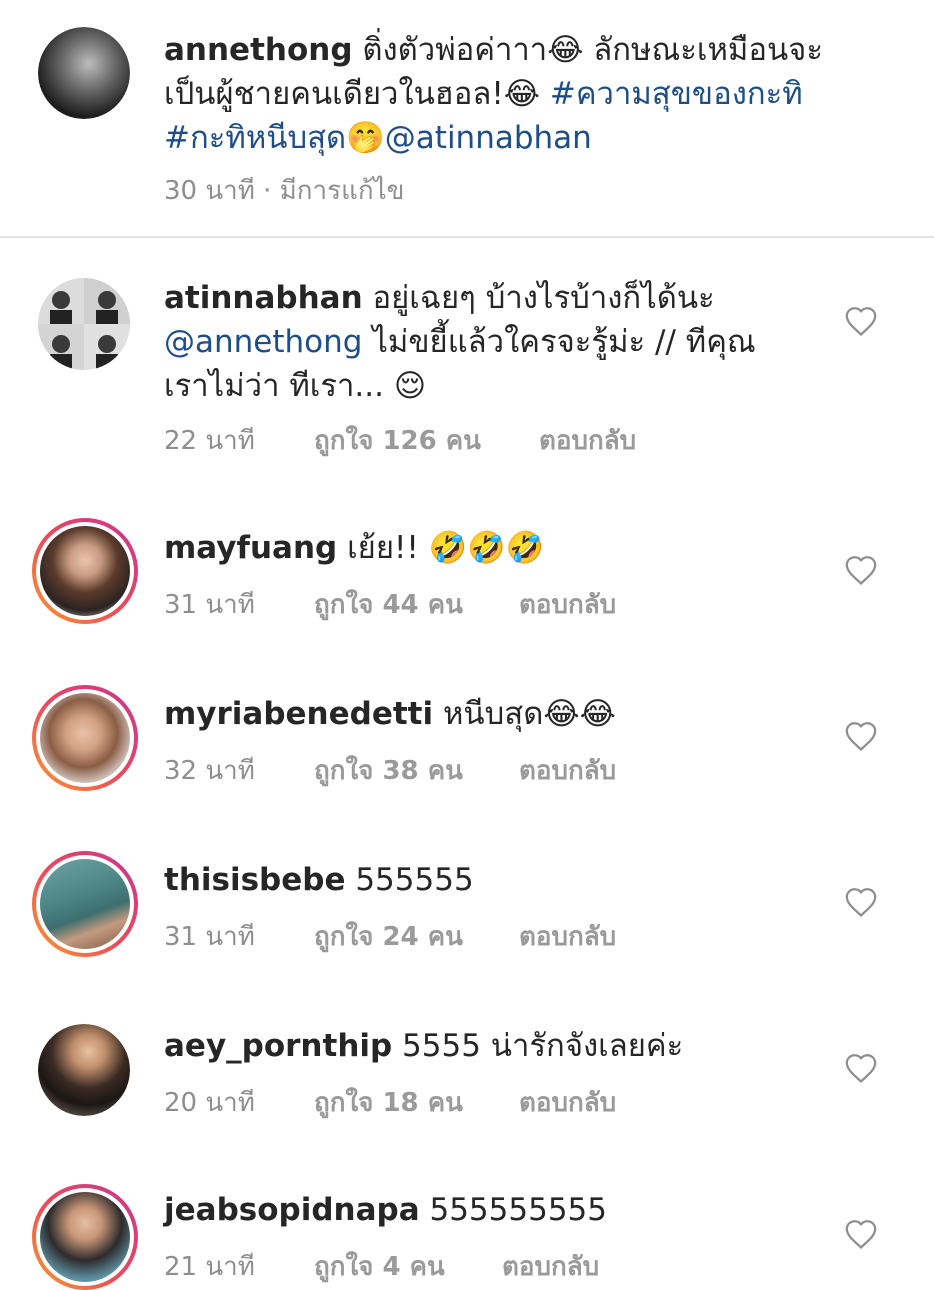 Image resolution: width=934 pixels, height=1290 pixels. I want to click on comment-meta: 31 นาที ถูกใจ 24 คน ตอบกลับ, so click(390, 936).